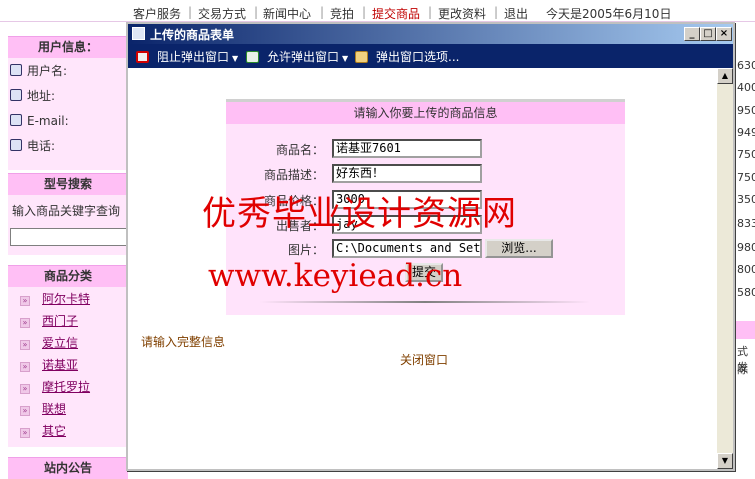 This screenshot has width=755, height=479. What do you see at coordinates (425, 113) in the screenshot?
I see `form-heading: 请输入你要上传的商品信息` at bounding box center [425, 113].